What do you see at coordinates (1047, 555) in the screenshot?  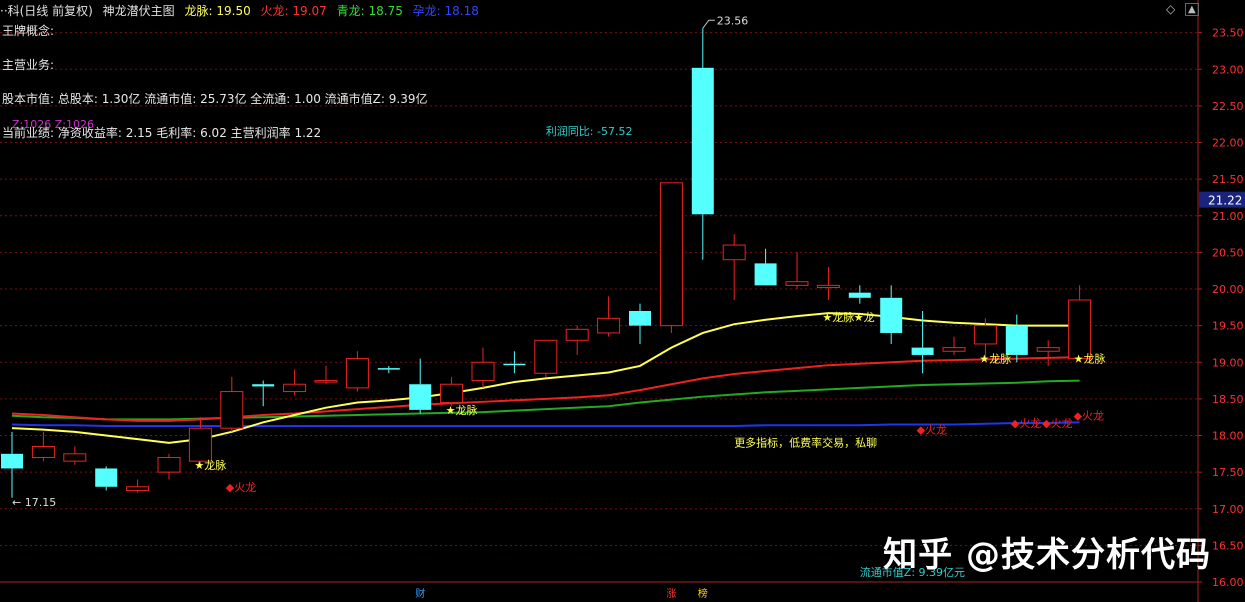 I see `watermark: 知乎 @技术分析代码` at bounding box center [1047, 555].